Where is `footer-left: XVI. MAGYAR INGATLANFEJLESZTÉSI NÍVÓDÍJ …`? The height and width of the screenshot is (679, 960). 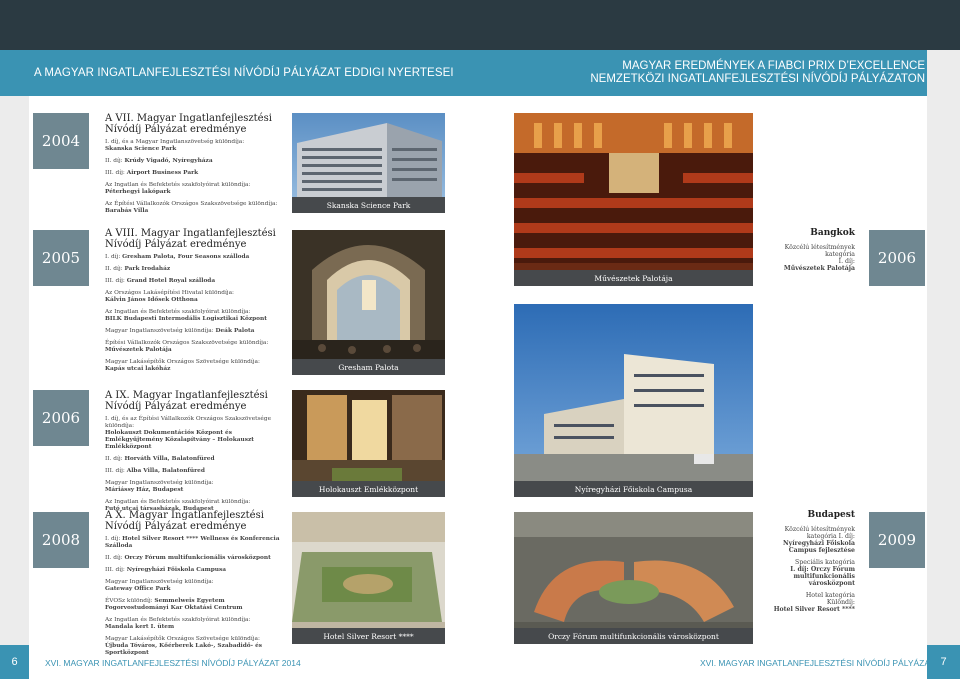
footer-left: XVI. MAGYAR INGATLANFEJLESZTÉSI NÍVÓDÍJ … is located at coordinates (173, 663).